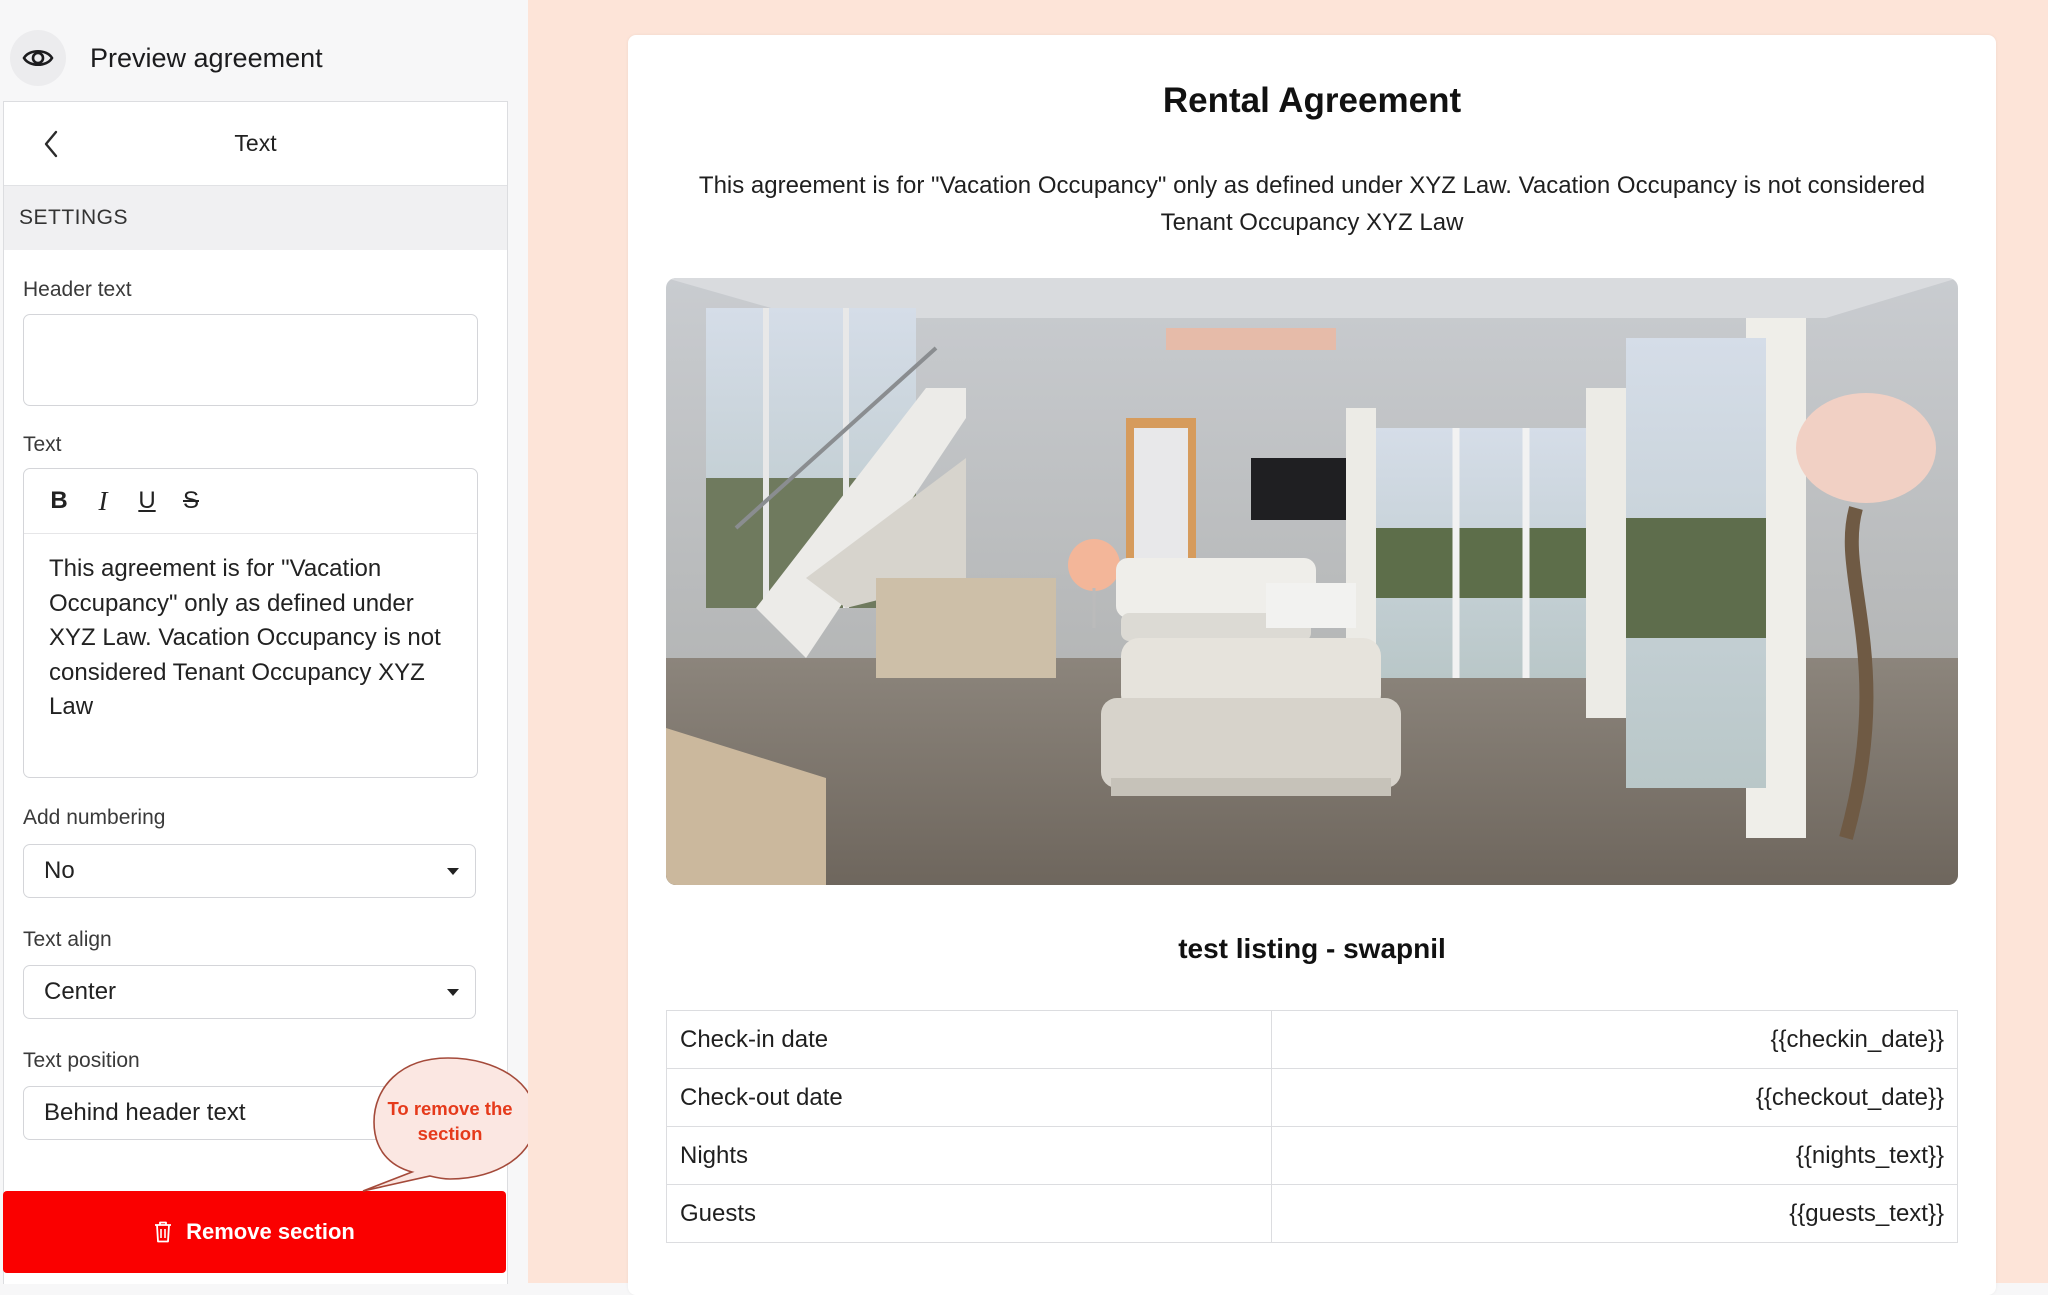 The image size is (2048, 1295). I want to click on preview-button, so click(38, 58).